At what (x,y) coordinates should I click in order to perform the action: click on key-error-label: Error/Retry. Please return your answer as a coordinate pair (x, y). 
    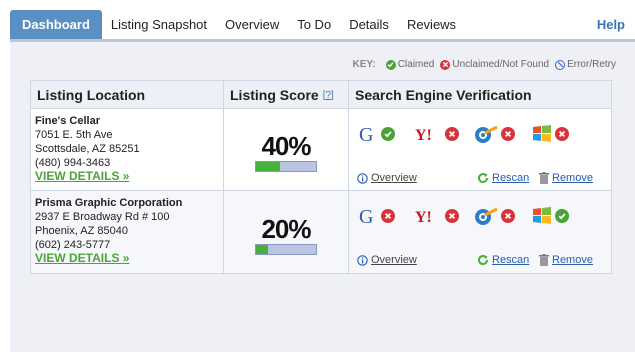
    Looking at the image, I should click on (591, 64).